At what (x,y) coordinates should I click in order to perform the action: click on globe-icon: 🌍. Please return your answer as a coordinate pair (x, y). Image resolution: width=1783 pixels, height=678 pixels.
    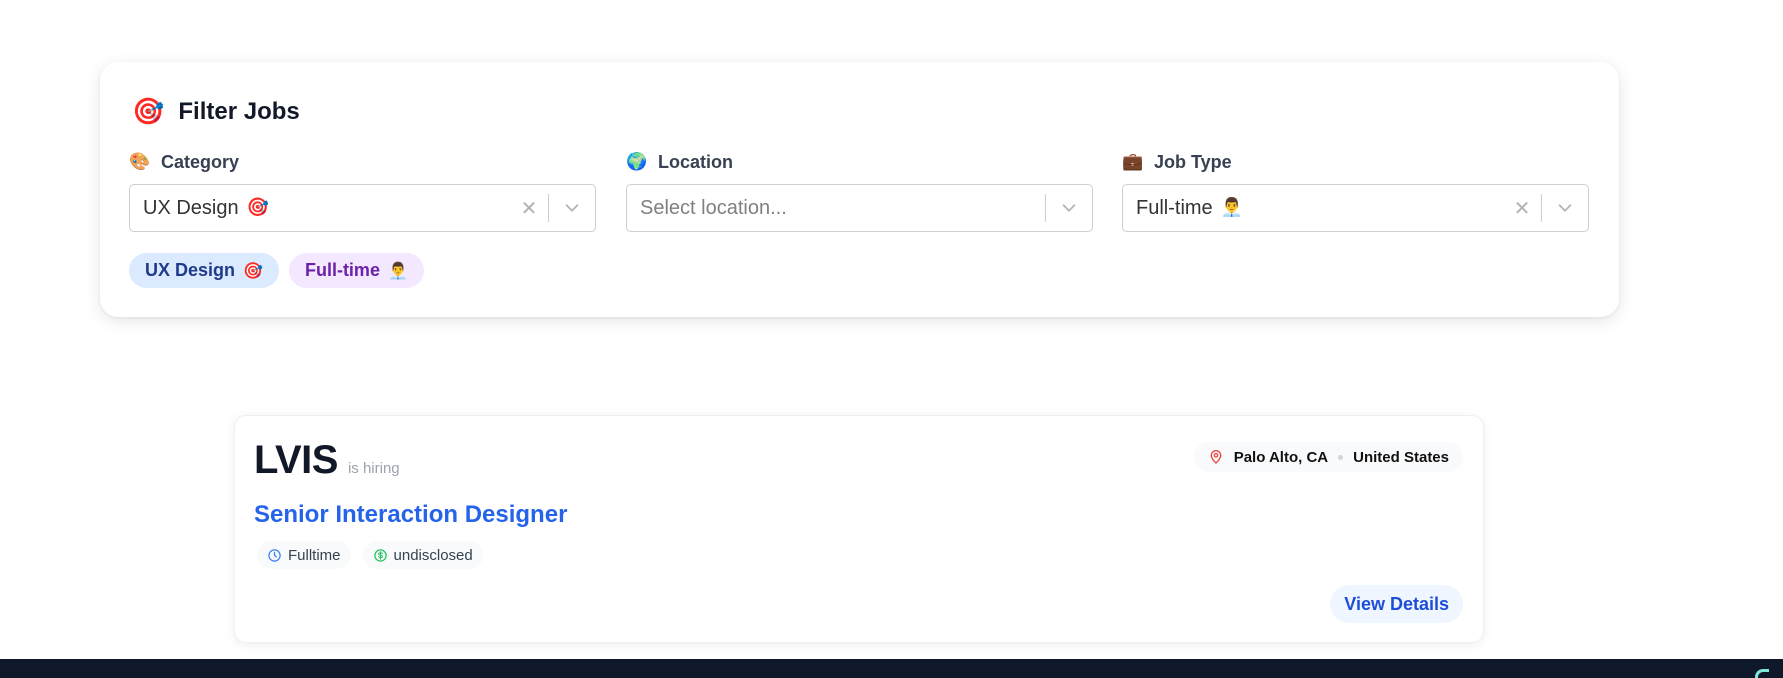
    Looking at the image, I should click on (637, 161).